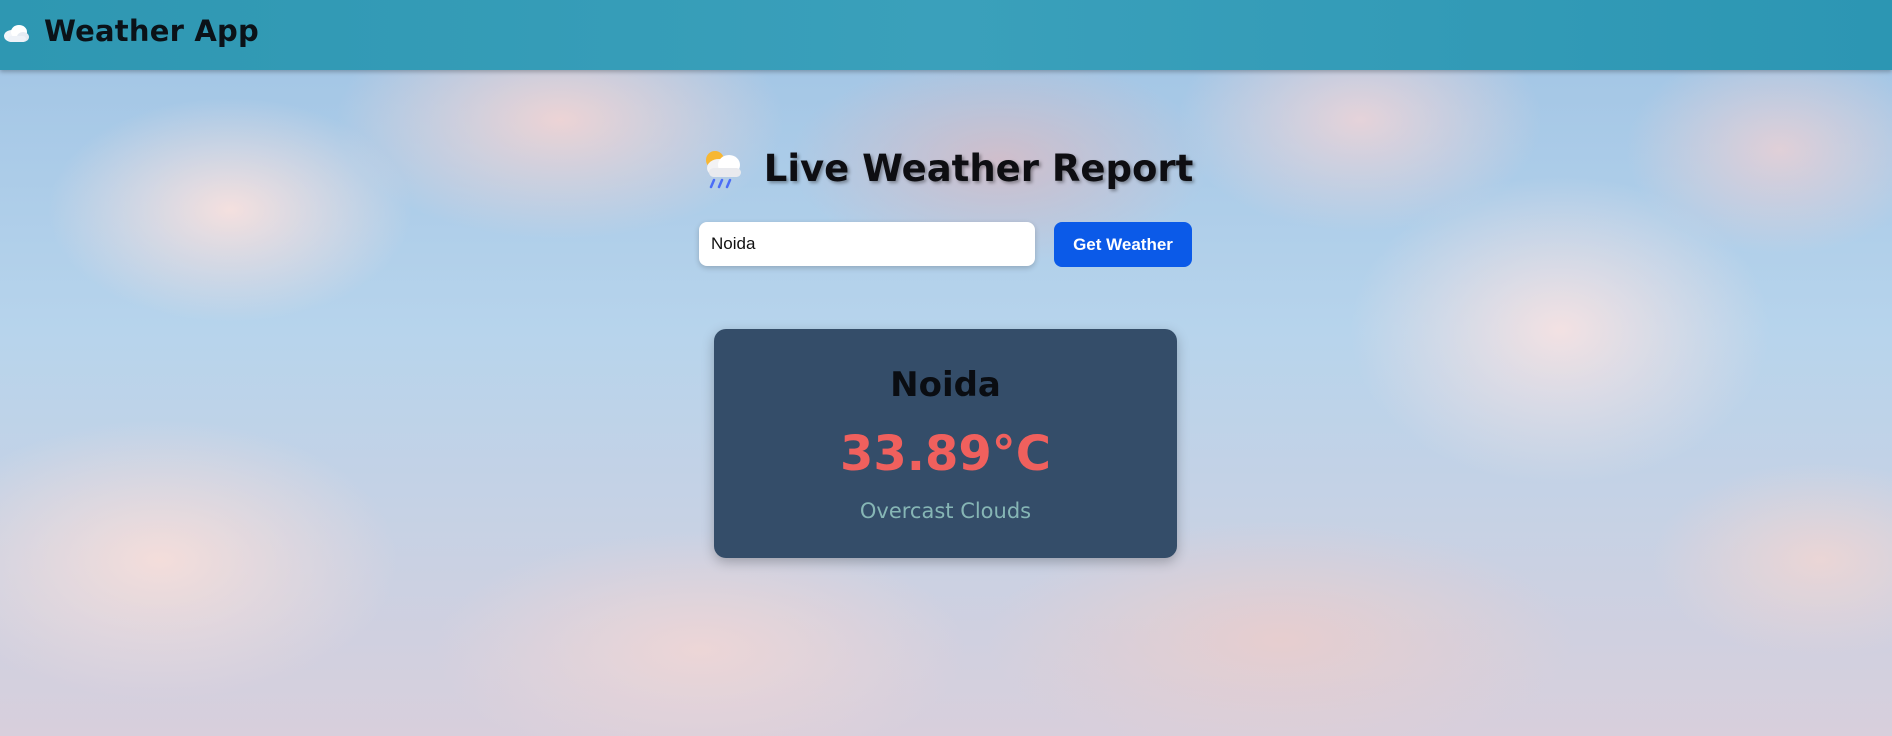  I want to click on get-weather-button: Get Weather, so click(1123, 244).